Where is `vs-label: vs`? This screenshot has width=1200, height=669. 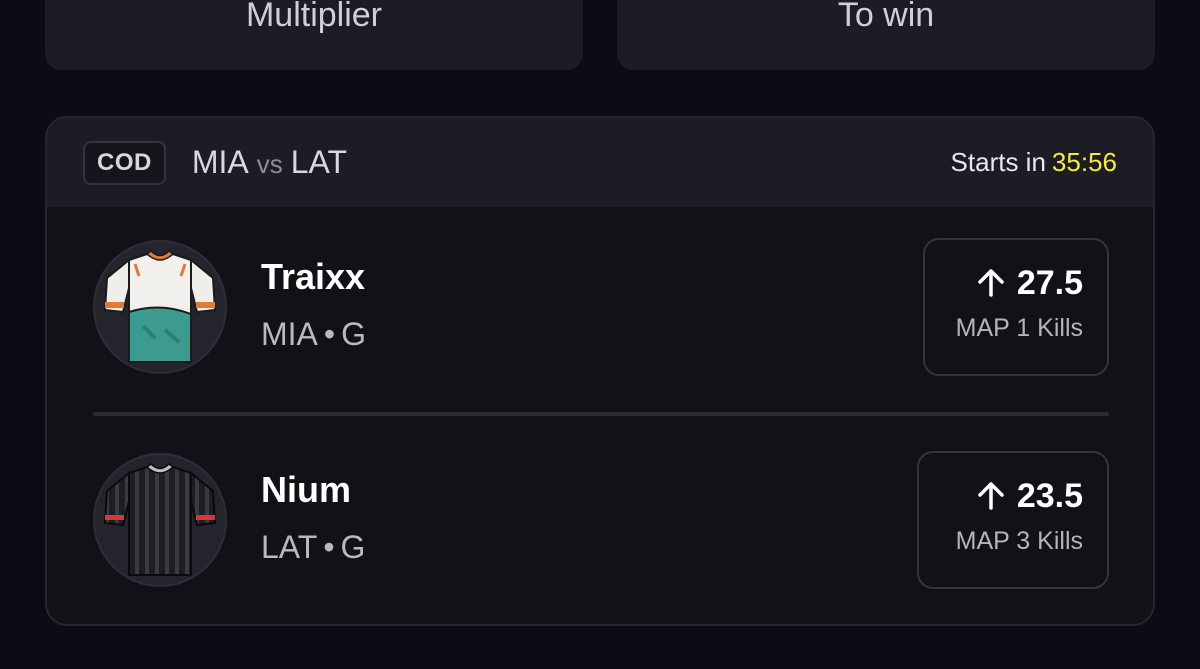
vs-label: vs is located at coordinates (269, 164).